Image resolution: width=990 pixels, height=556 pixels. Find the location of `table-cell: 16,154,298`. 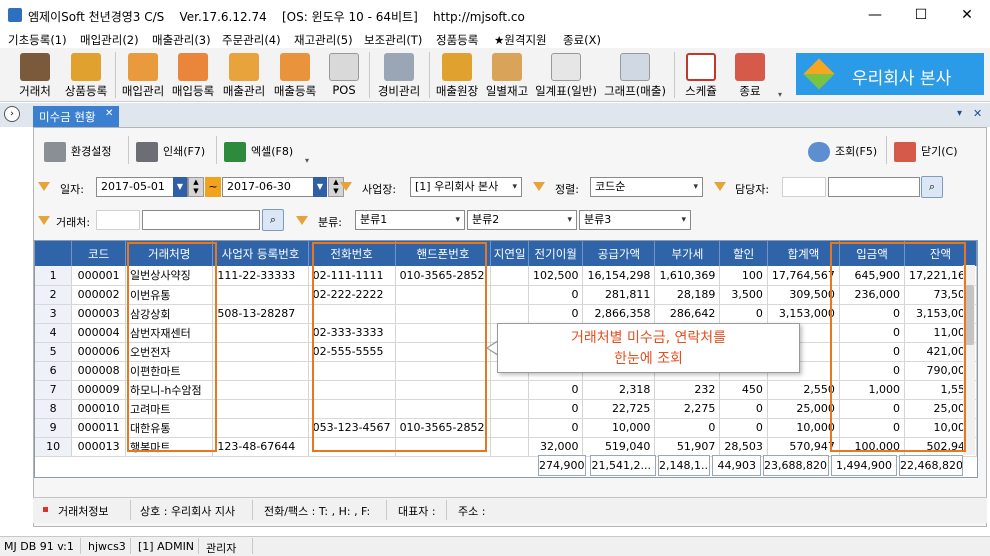

table-cell: 16,154,298 is located at coordinates (619, 276).